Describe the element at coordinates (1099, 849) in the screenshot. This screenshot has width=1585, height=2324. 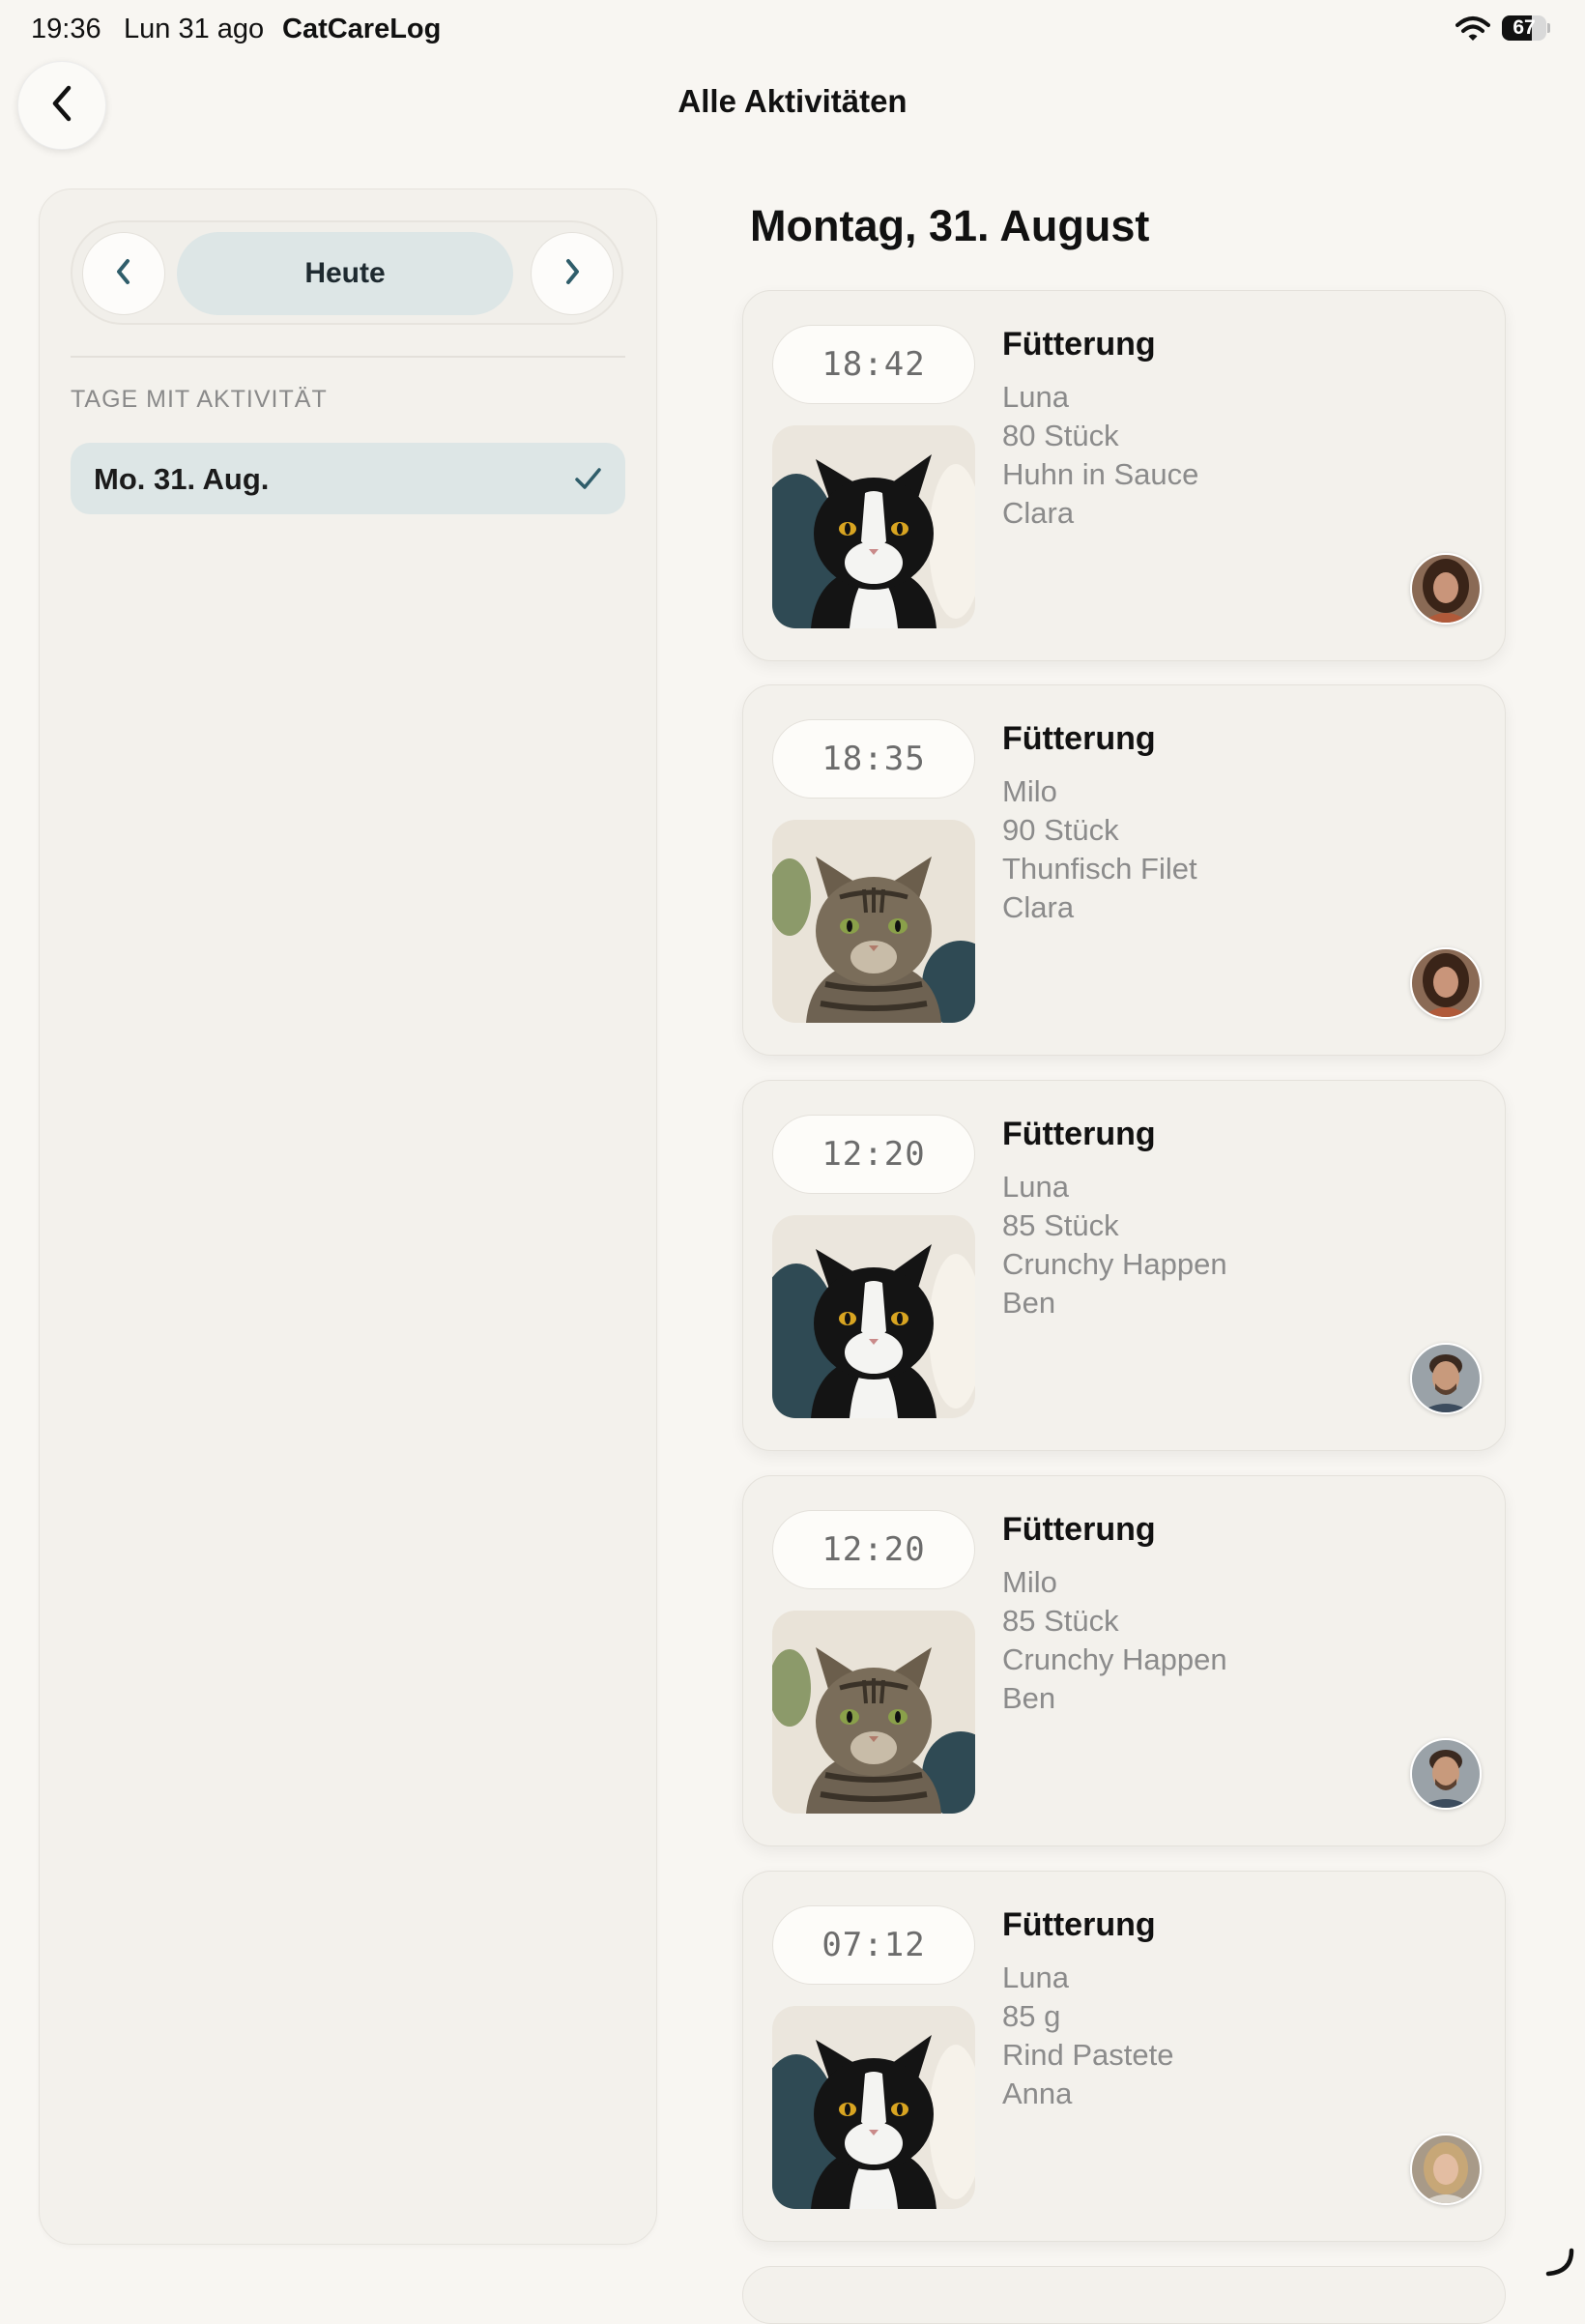
I see `activity-details: Milo 90 Stück Thunfisch Filet Clara` at that location.